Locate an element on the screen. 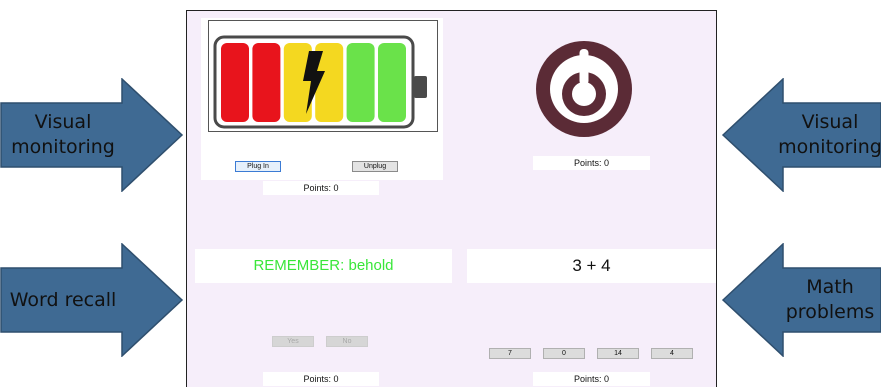  math-answer-button: 7 is located at coordinates (510, 353).